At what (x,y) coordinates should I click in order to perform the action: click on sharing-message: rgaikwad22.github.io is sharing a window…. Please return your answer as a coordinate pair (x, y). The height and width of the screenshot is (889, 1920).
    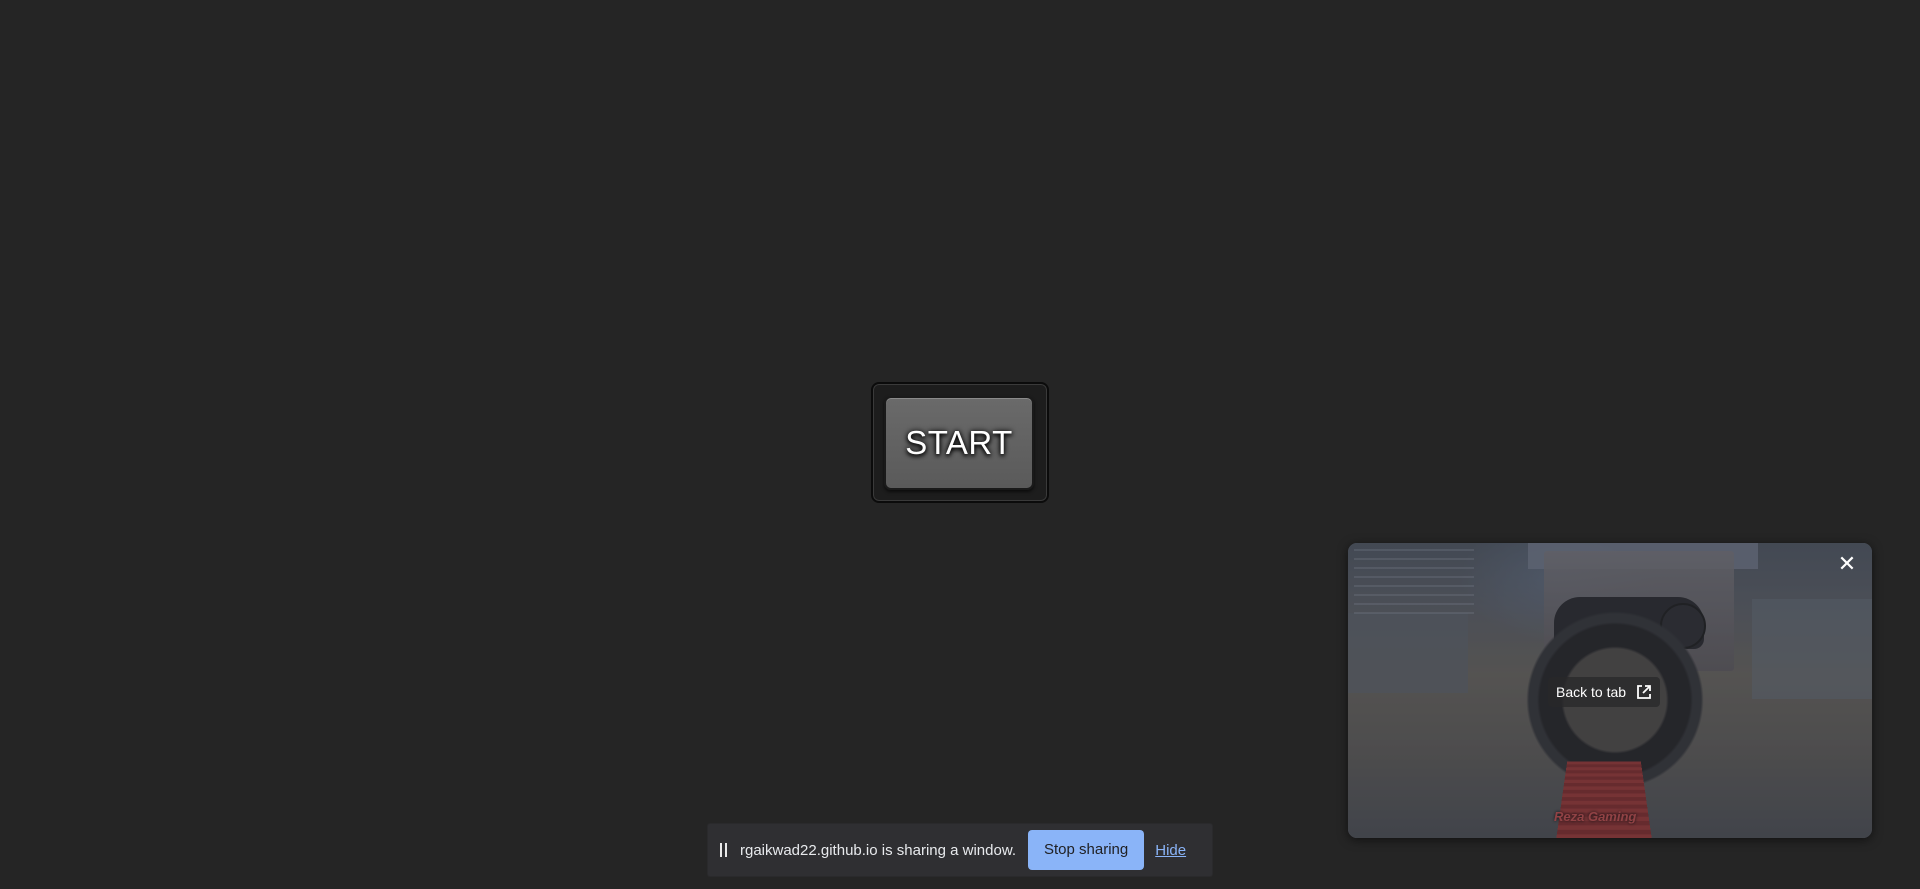
    Looking at the image, I should click on (878, 850).